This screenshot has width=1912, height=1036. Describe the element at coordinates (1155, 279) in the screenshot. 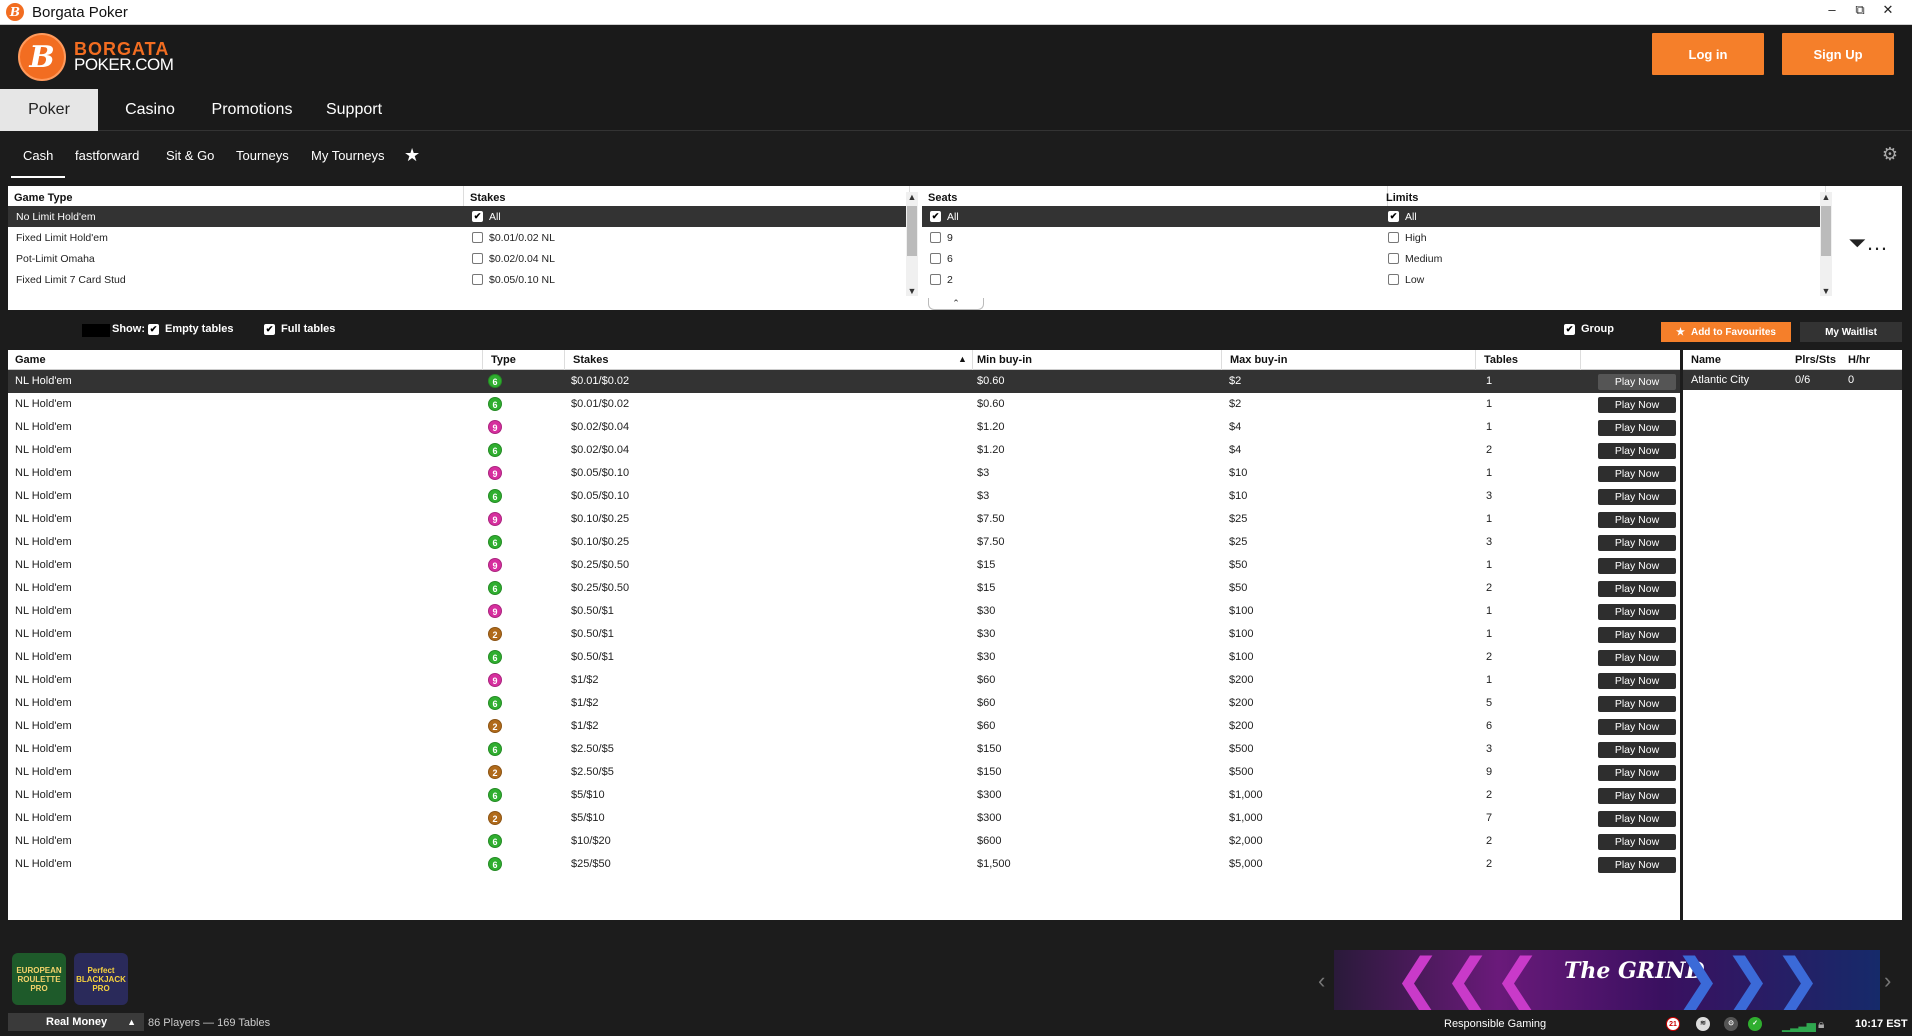

I see `seats-option: 2` at that location.